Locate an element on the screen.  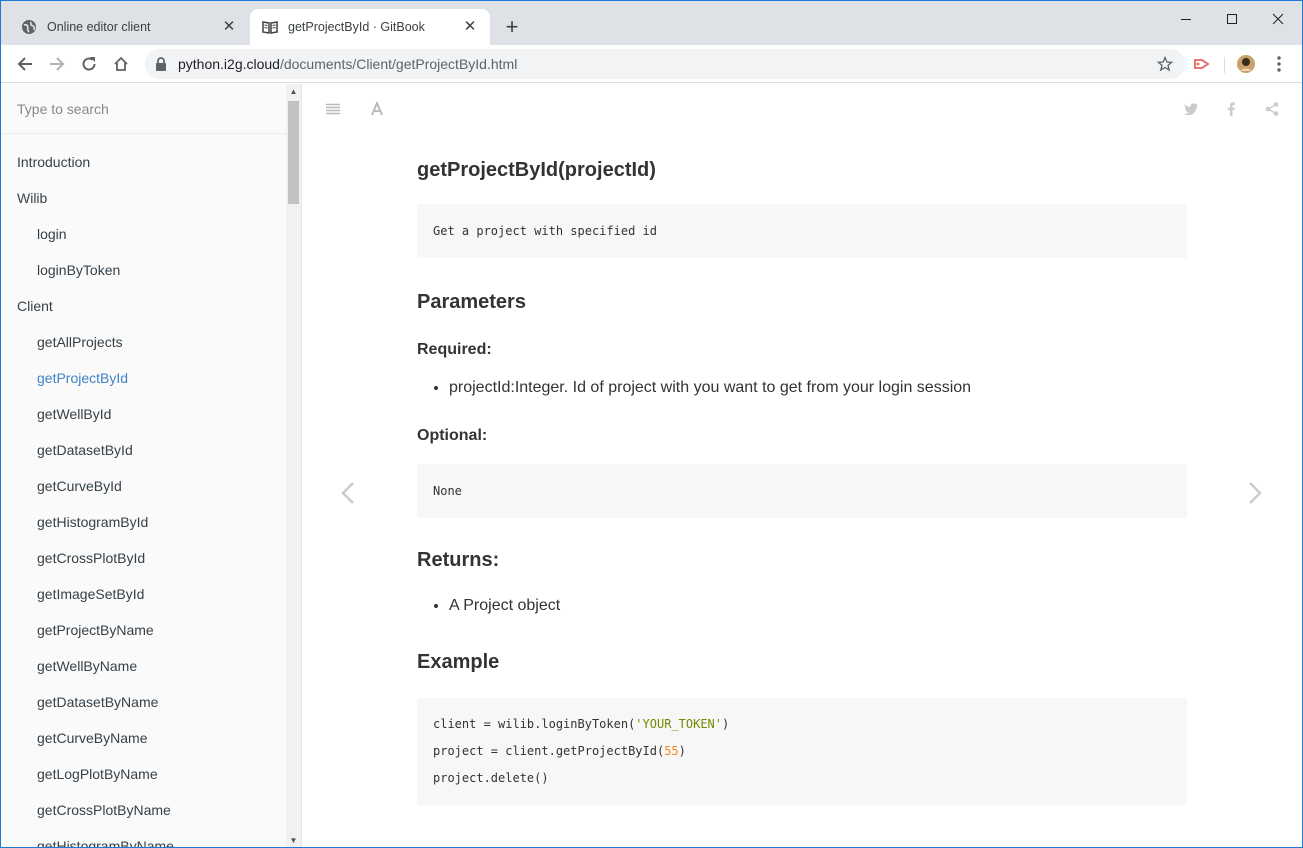
chevron-right-icon is located at coordinates (1255, 493).